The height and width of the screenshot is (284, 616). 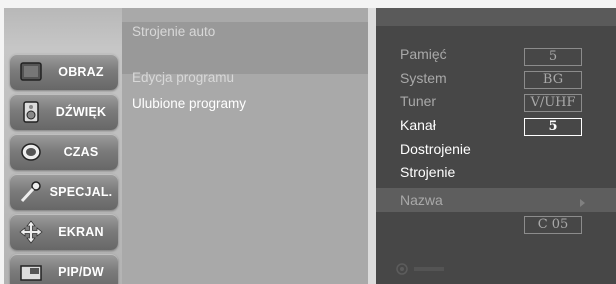 I want to click on submenu-item-ulubione-programy: Ulubione programy, so click(x=189, y=103).